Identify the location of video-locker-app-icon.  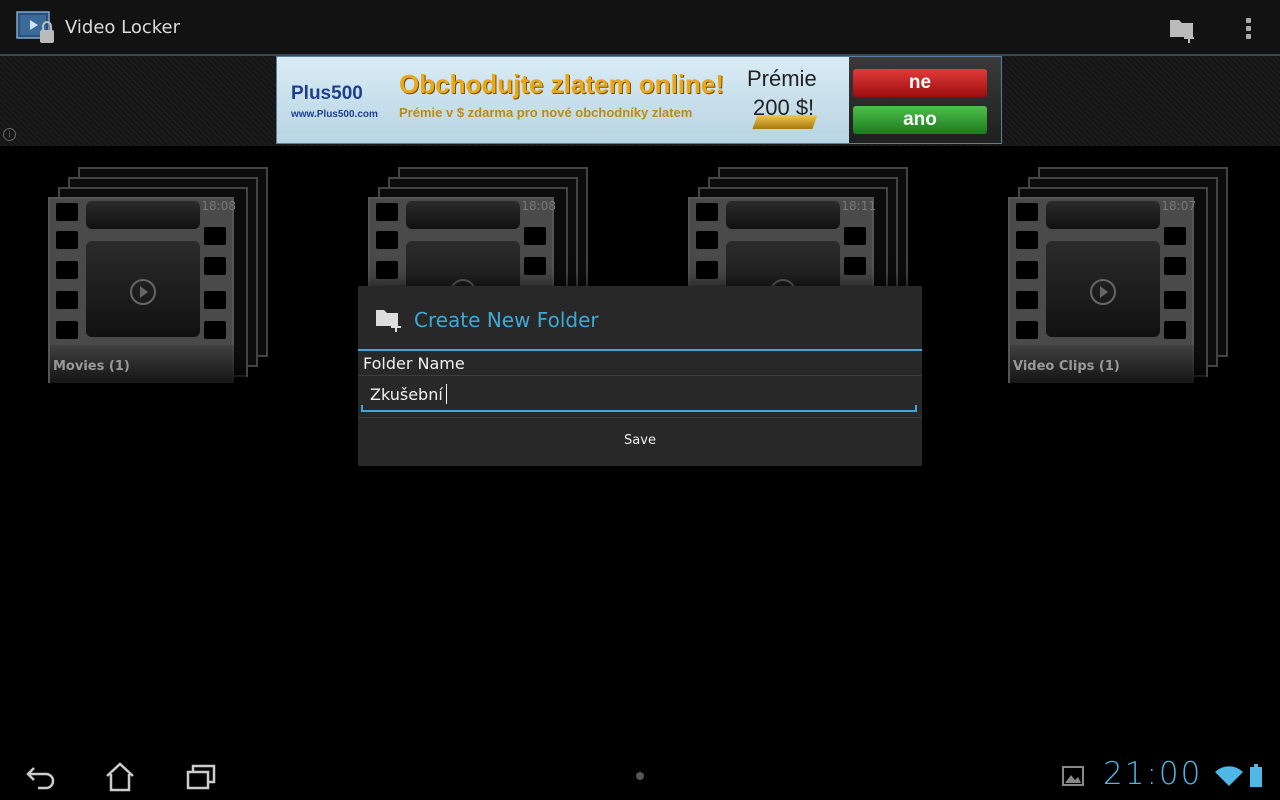
(35, 27).